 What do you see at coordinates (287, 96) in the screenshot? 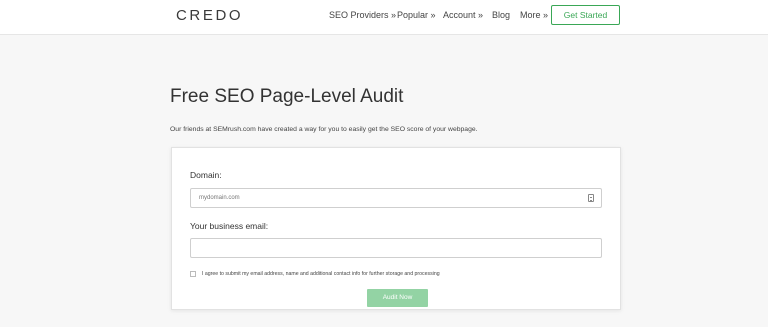
I see `page-title: Free SEO Page-Level Audit` at bounding box center [287, 96].